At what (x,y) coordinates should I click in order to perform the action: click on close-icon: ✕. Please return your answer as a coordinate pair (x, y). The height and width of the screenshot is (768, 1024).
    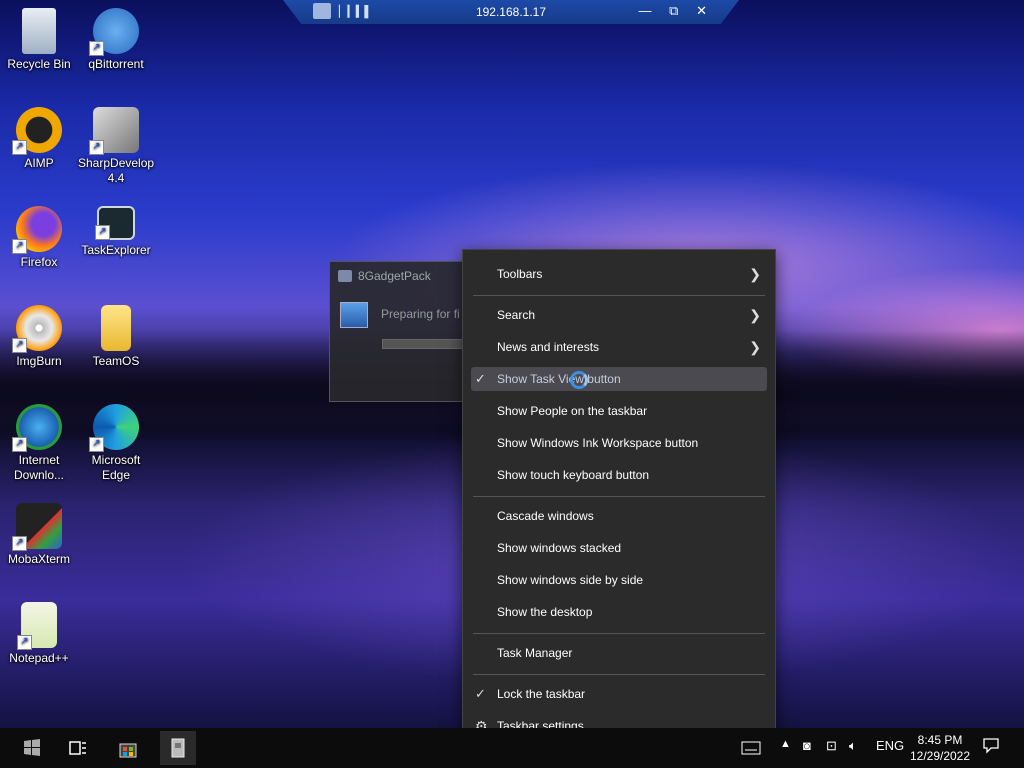
    Looking at the image, I should click on (701, 10).